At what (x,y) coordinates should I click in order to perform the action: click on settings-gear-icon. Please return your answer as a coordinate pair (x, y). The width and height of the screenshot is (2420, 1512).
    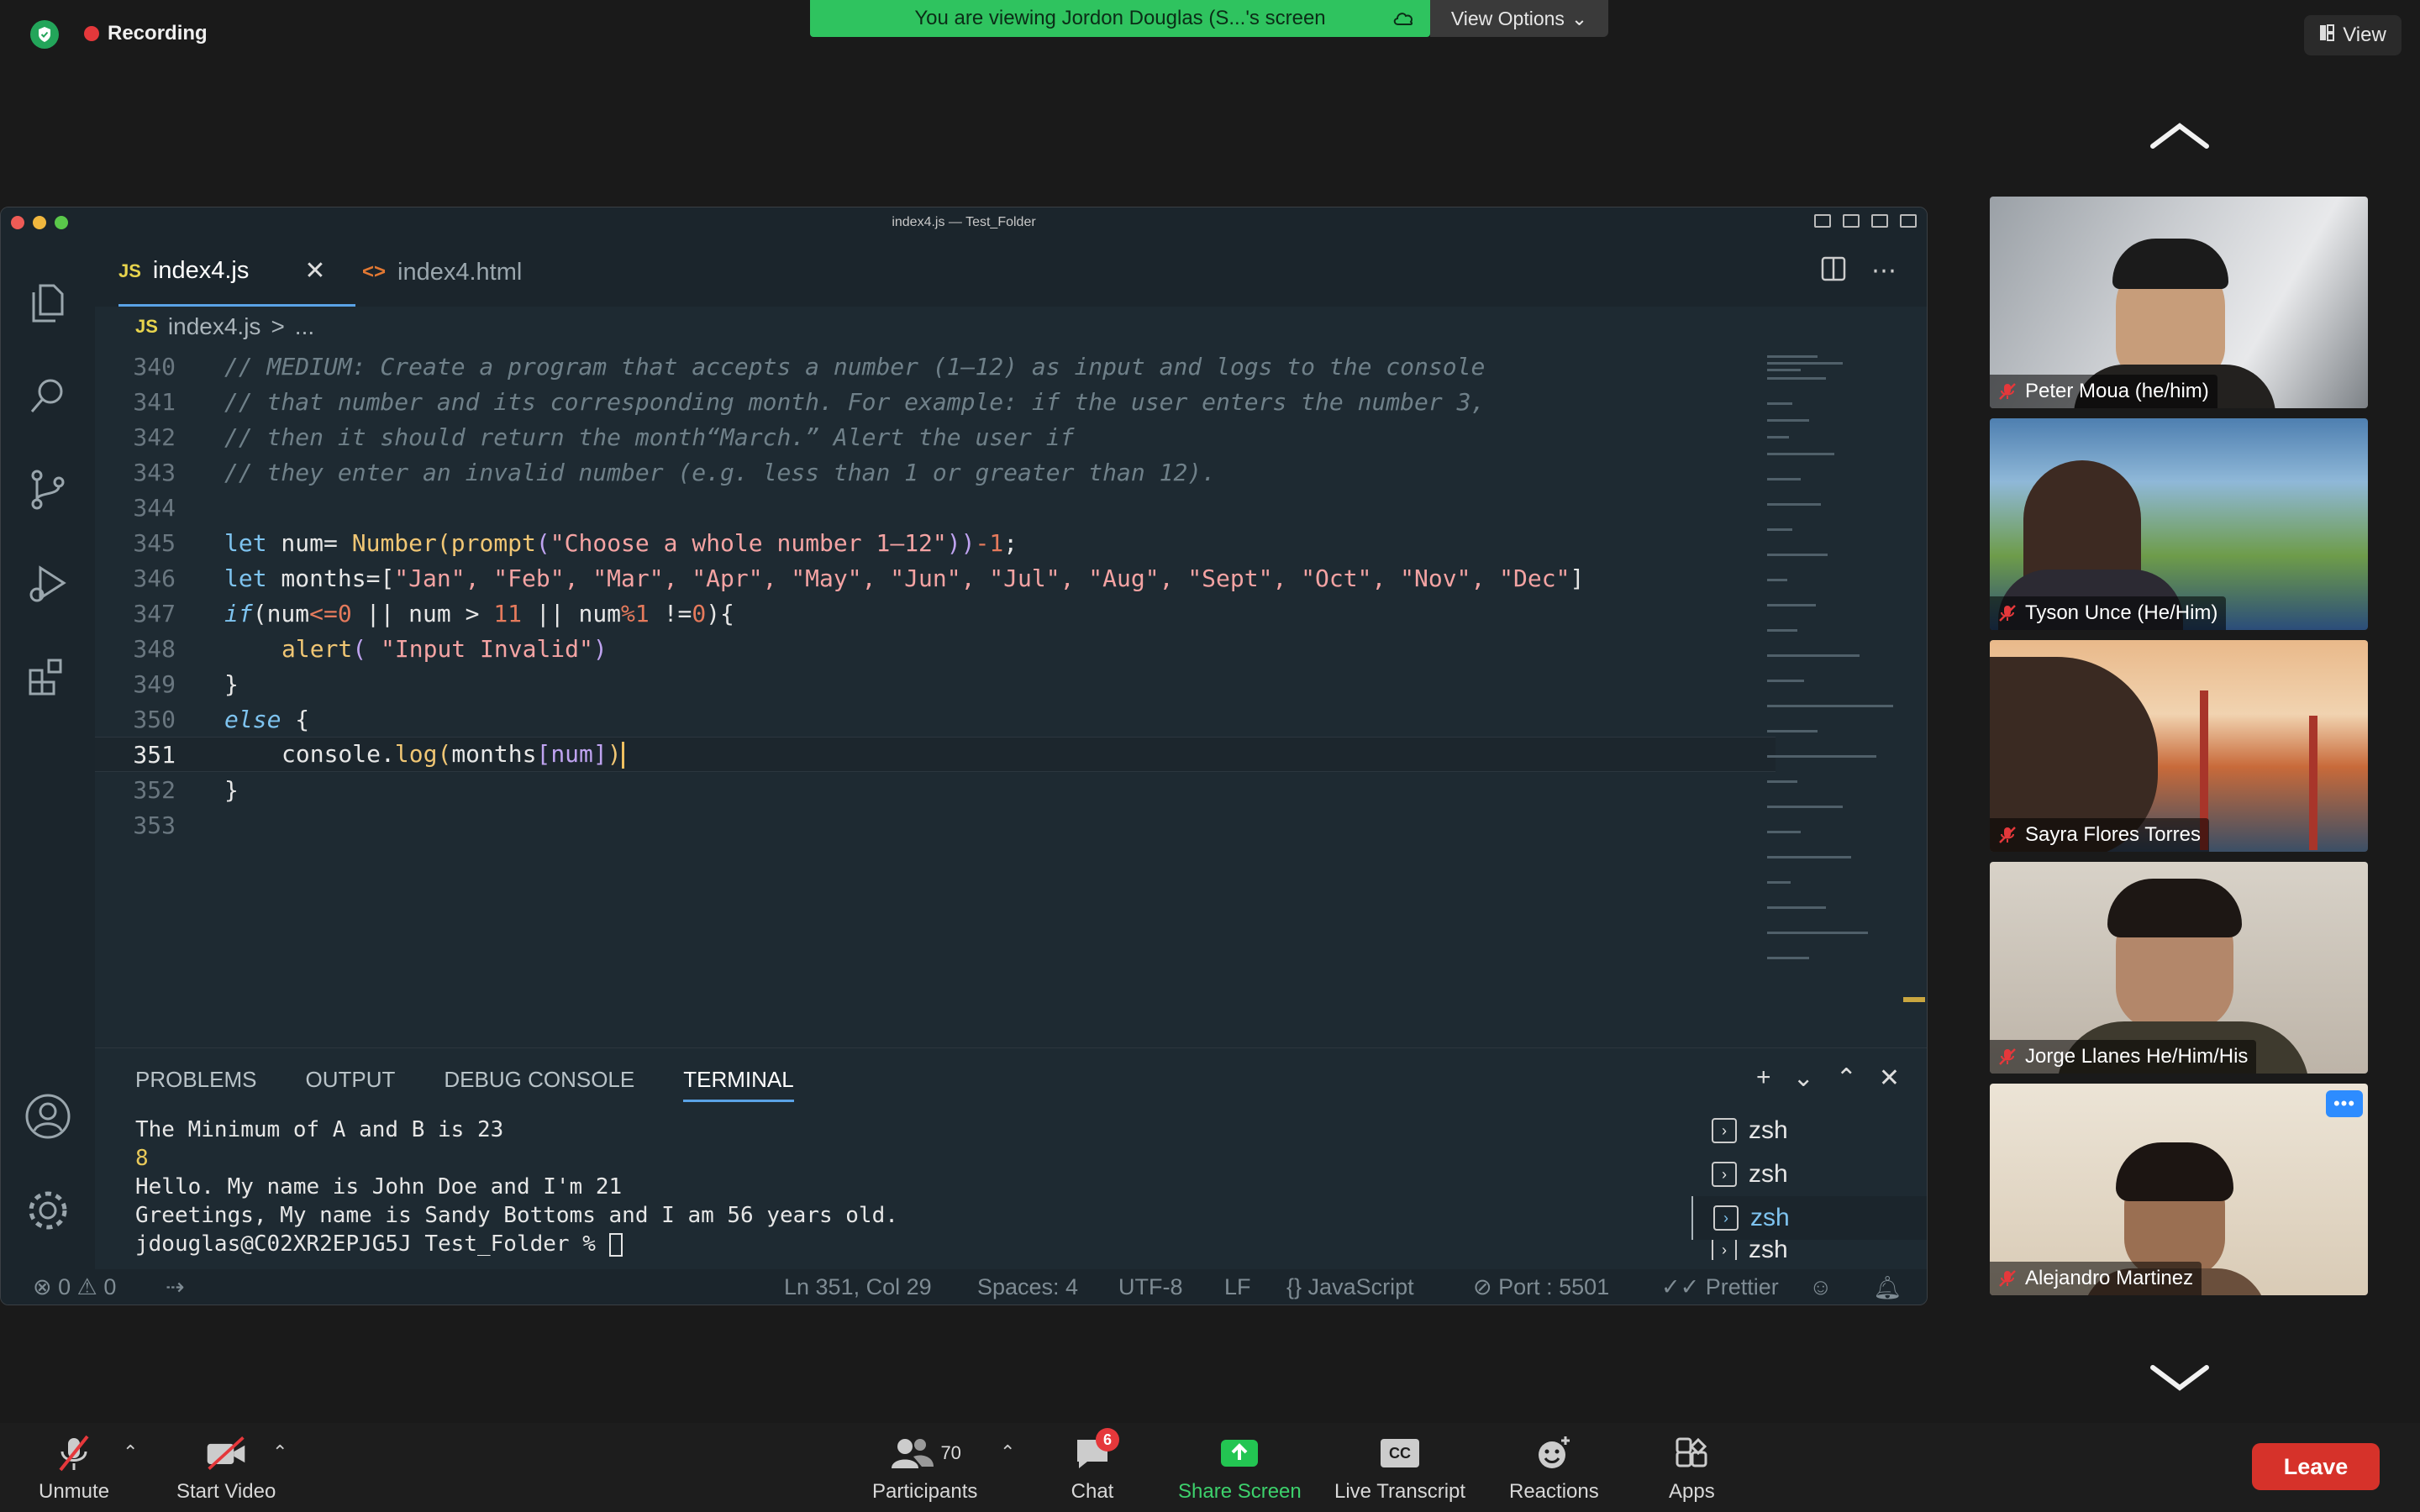
    Looking at the image, I should click on (47, 1210).